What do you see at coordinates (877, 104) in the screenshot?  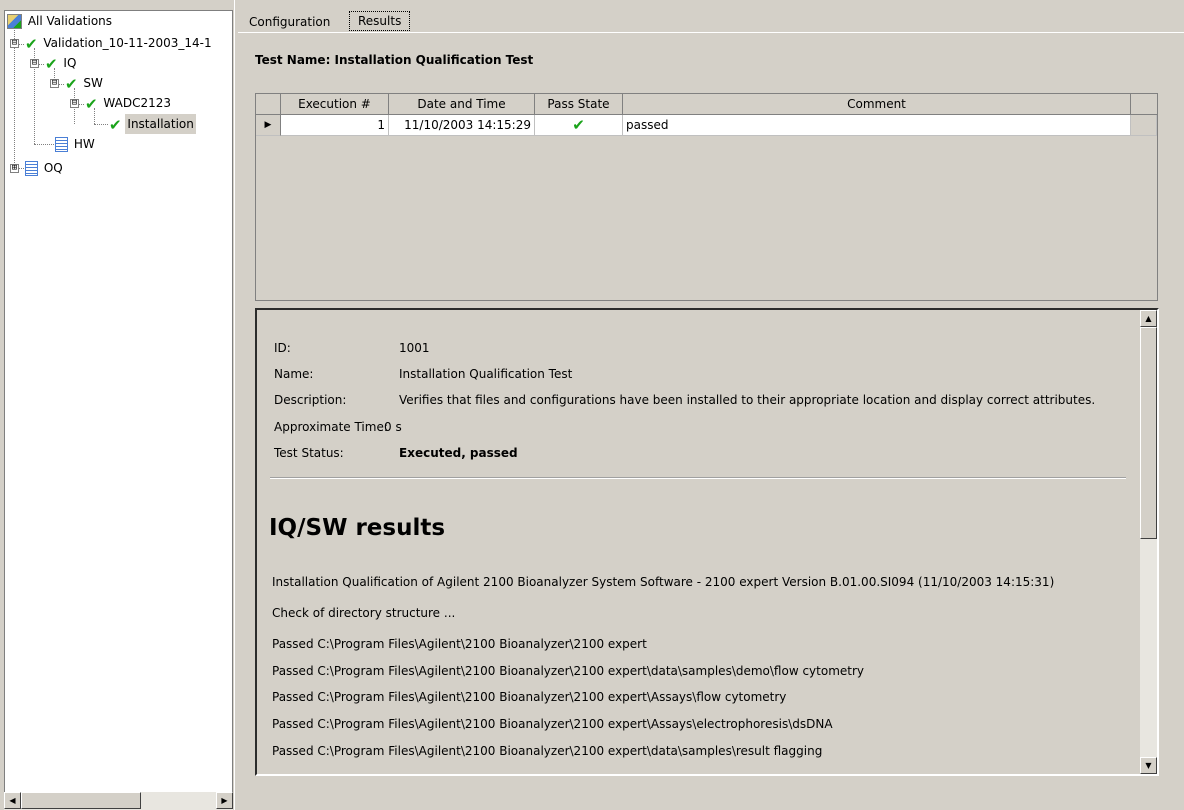 I see `column-header-comment: Comment` at bounding box center [877, 104].